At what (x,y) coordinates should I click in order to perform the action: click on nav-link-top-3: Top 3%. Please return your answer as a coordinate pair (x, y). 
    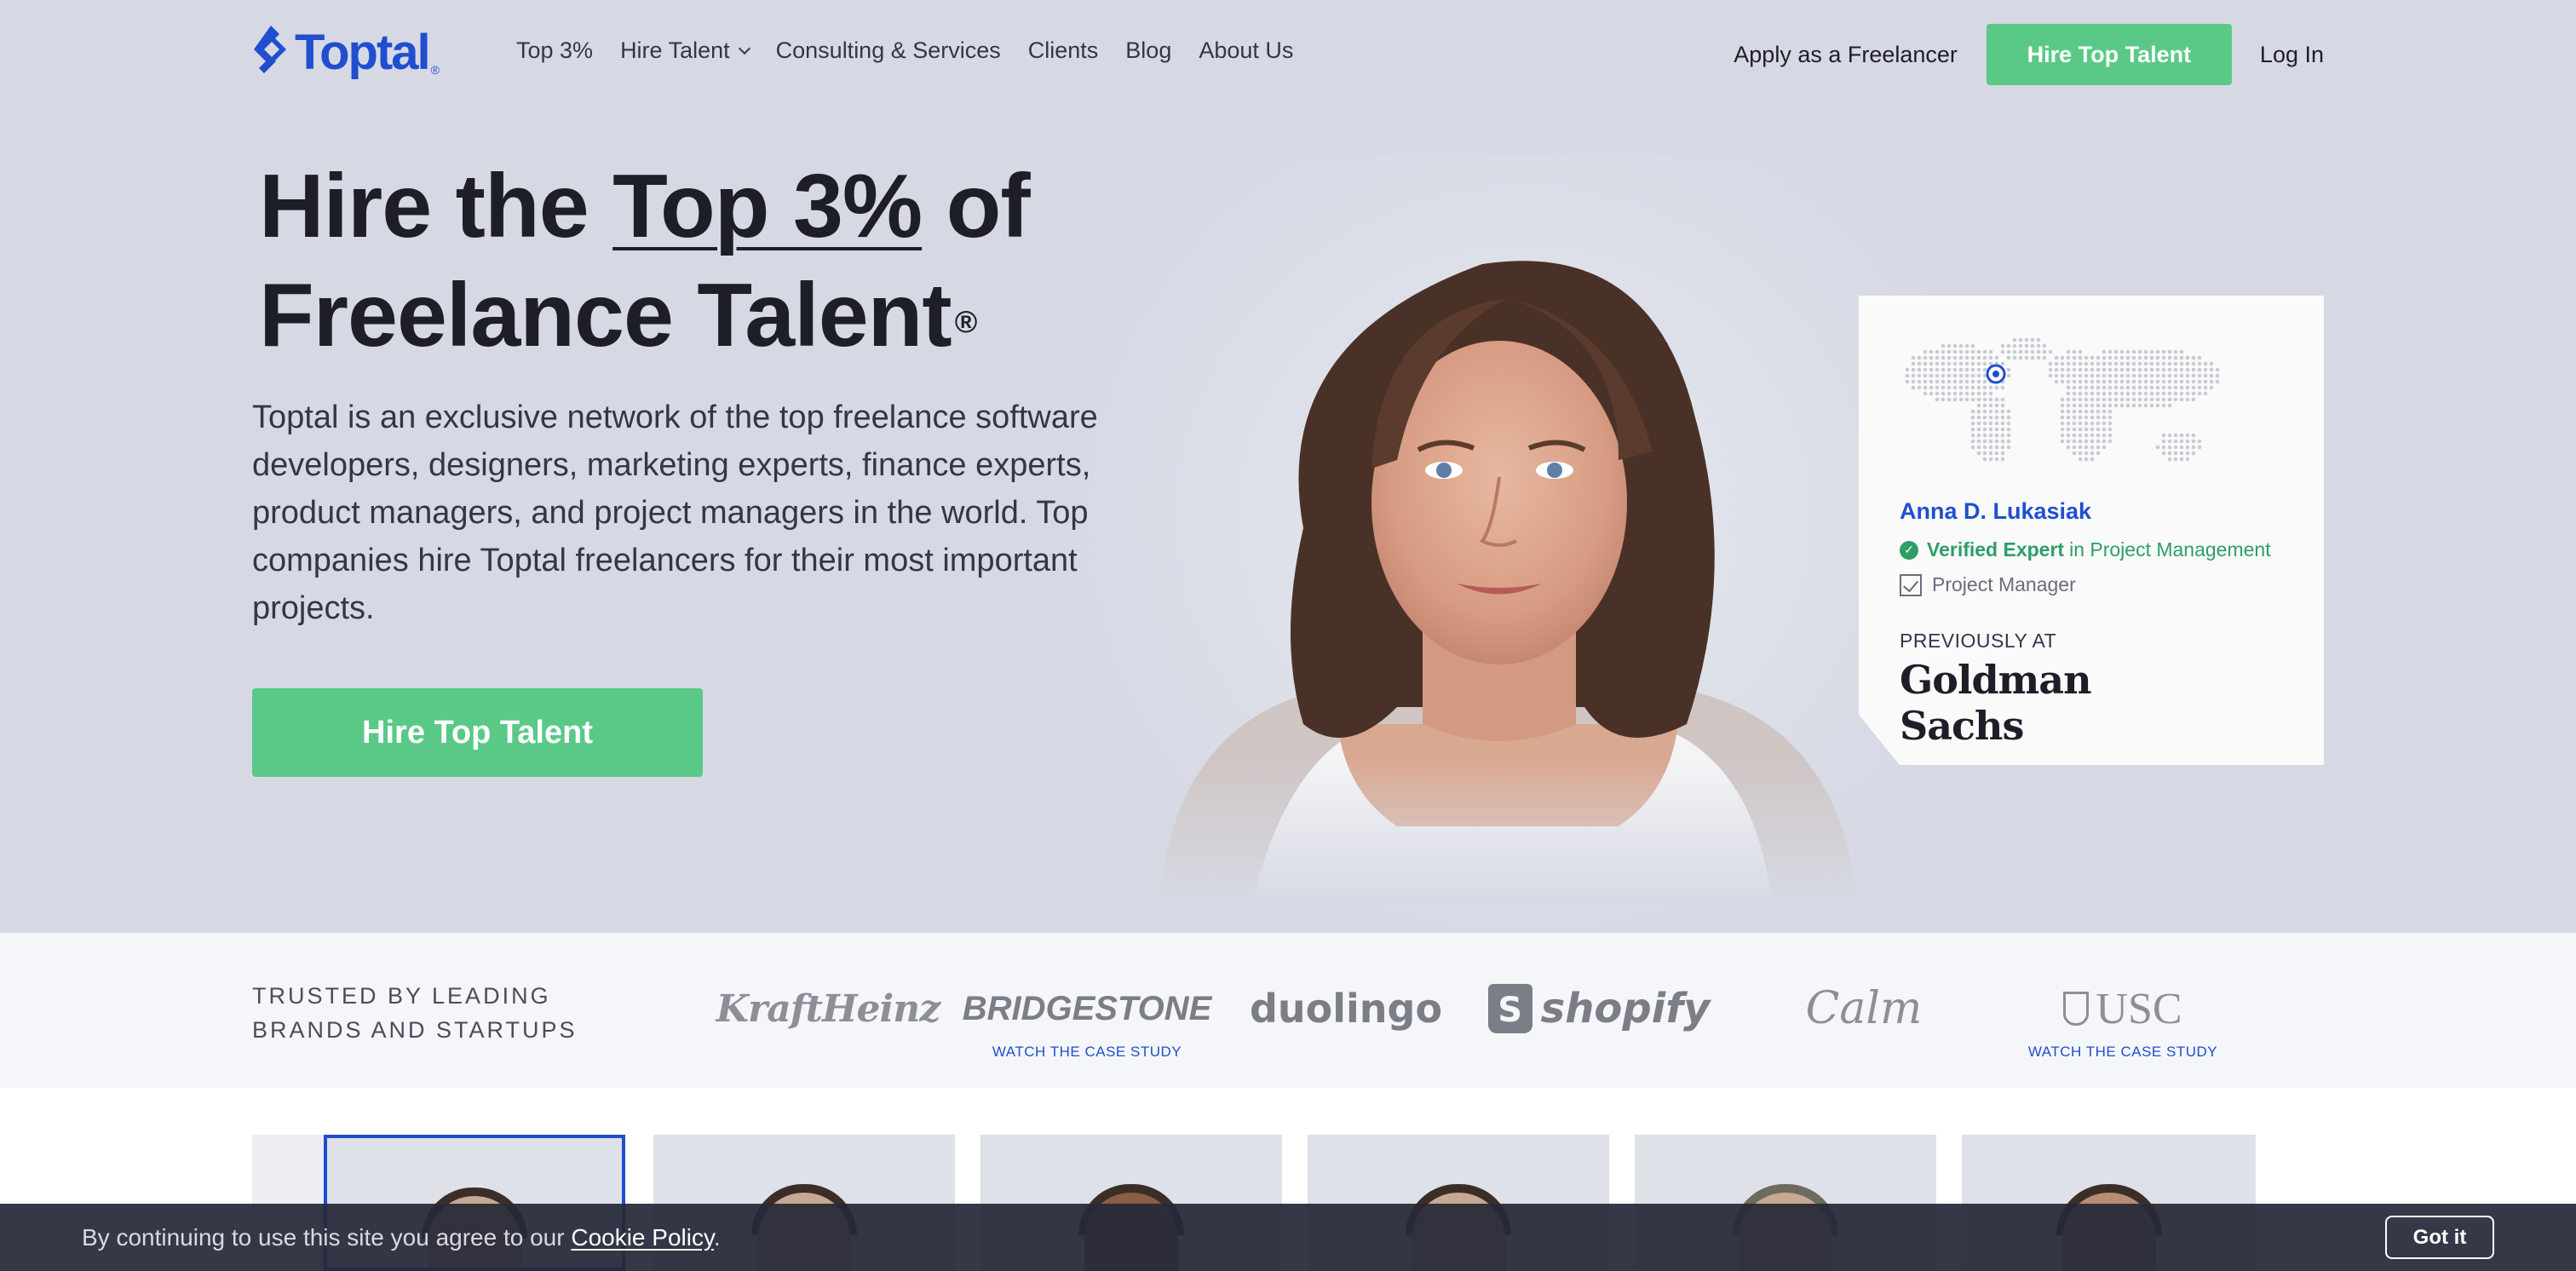
    Looking at the image, I should click on (555, 50).